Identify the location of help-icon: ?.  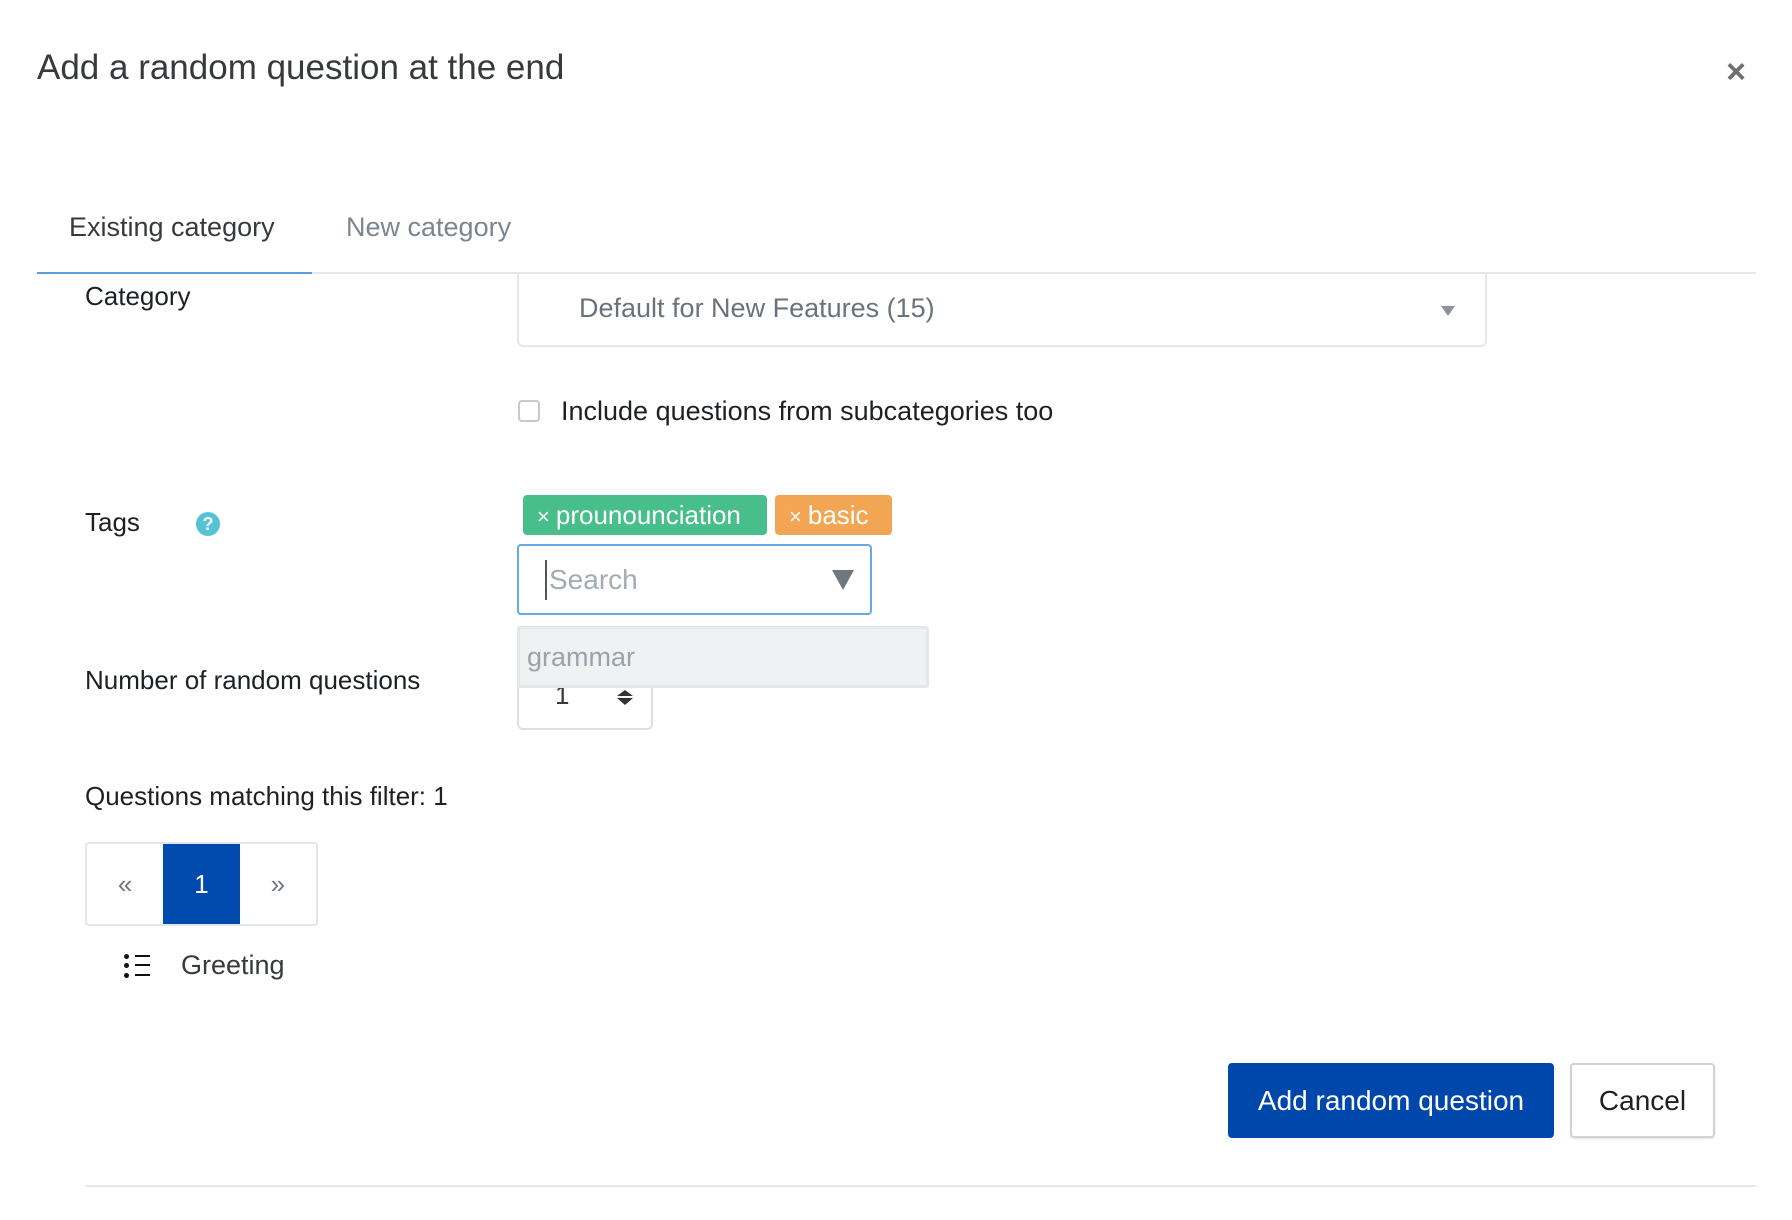
(208, 524).